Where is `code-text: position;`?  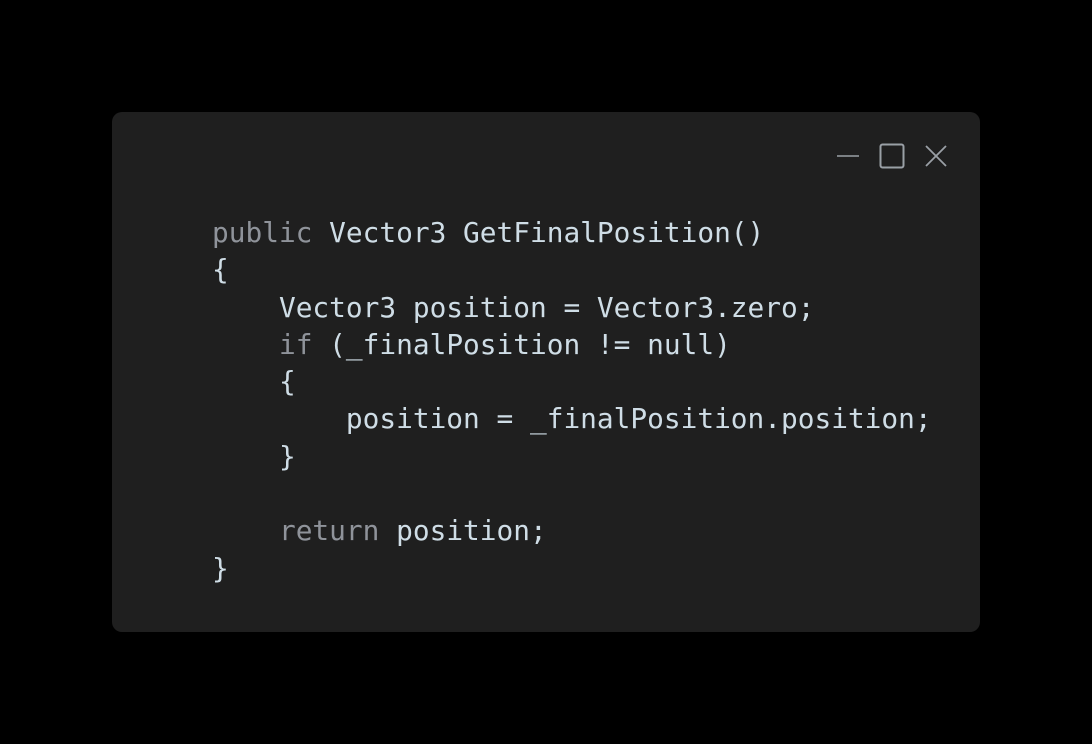
code-text: position; is located at coordinates (463, 531).